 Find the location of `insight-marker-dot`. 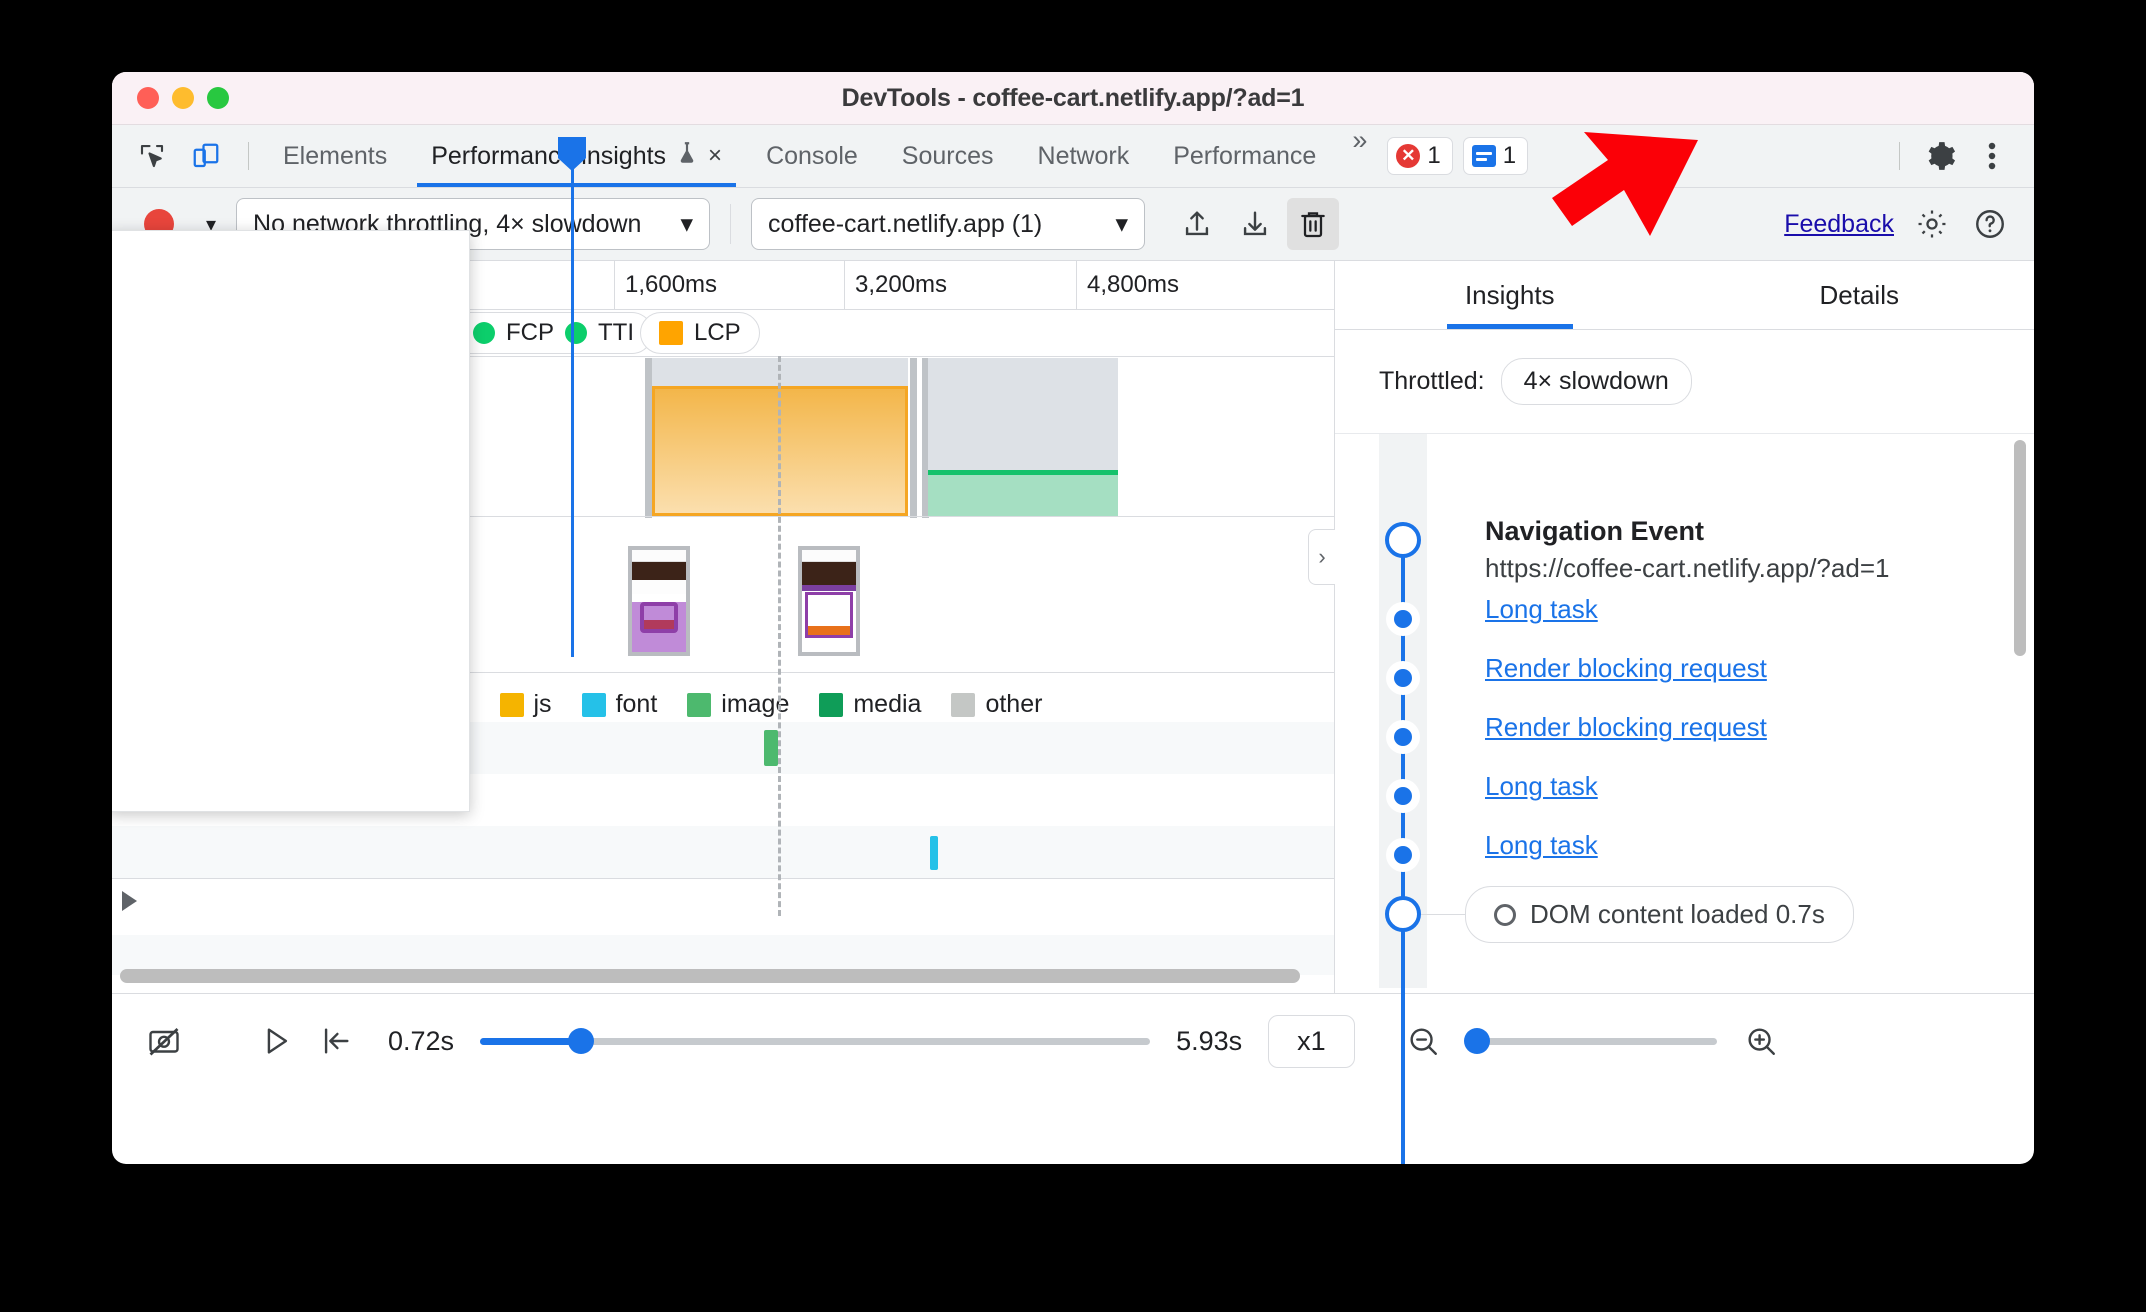

insight-marker-dot is located at coordinates (1403, 855).